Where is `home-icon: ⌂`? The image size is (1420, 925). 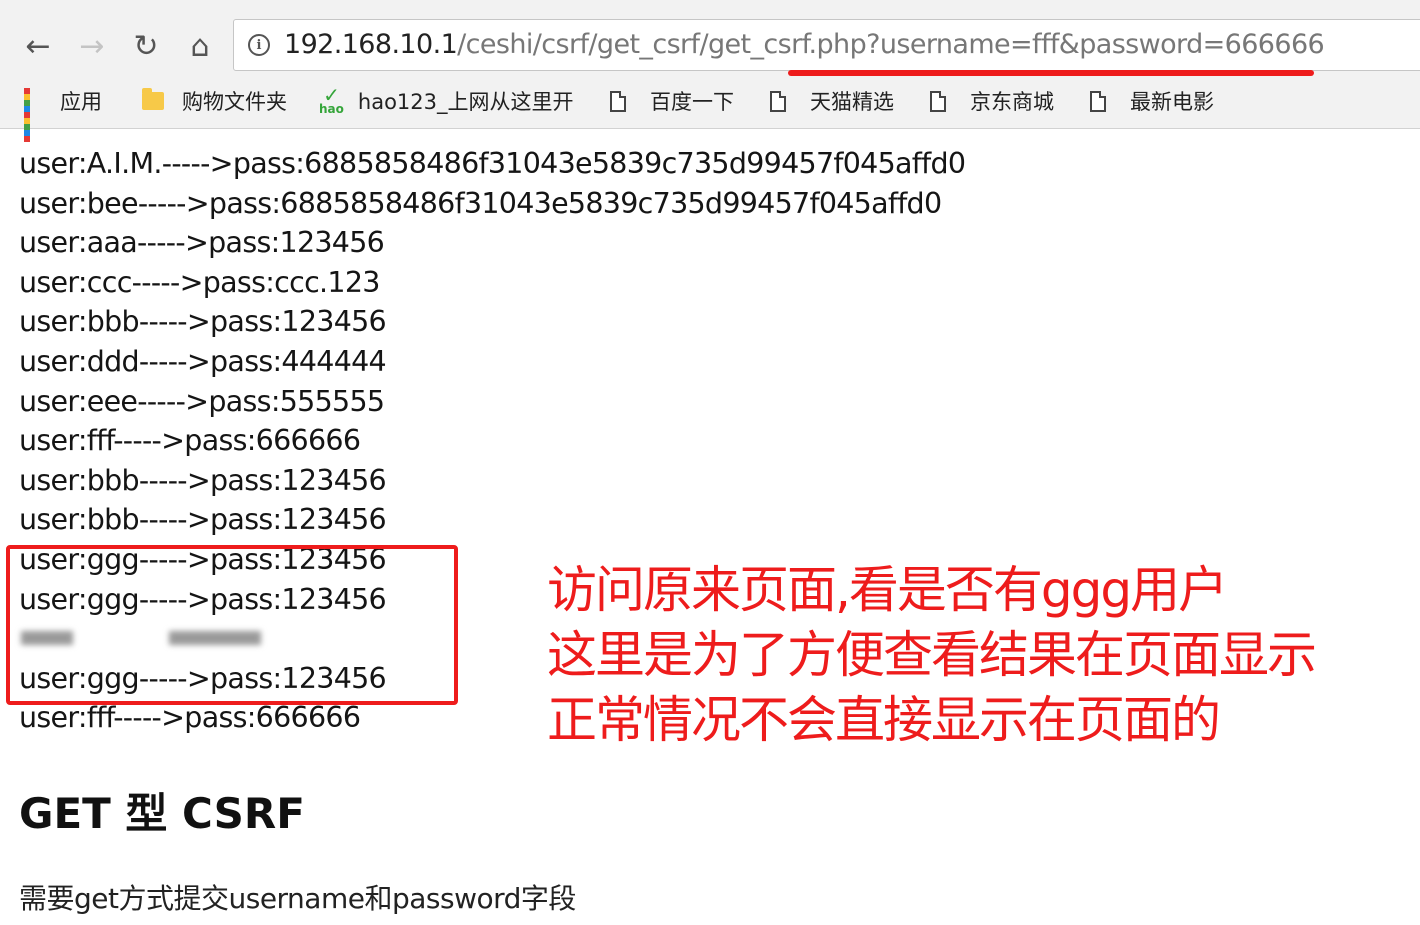 home-icon: ⌂ is located at coordinates (200, 46).